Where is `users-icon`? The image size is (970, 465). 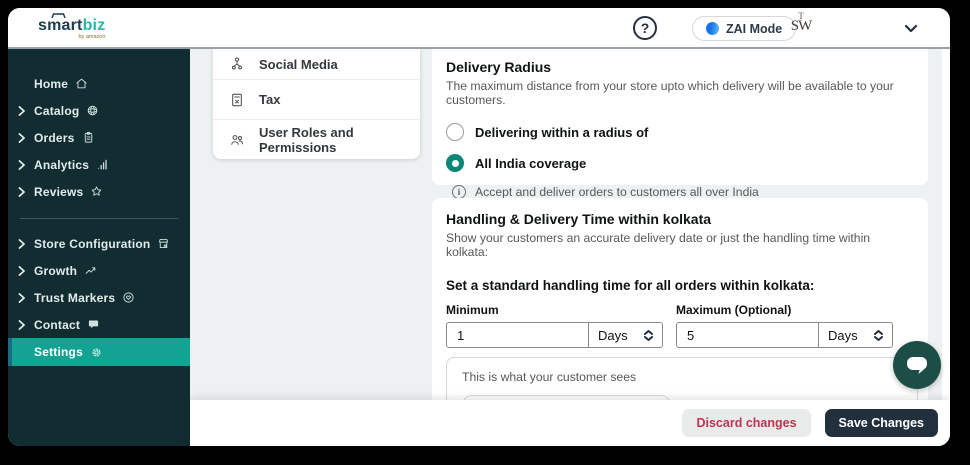
users-icon is located at coordinates (237, 140).